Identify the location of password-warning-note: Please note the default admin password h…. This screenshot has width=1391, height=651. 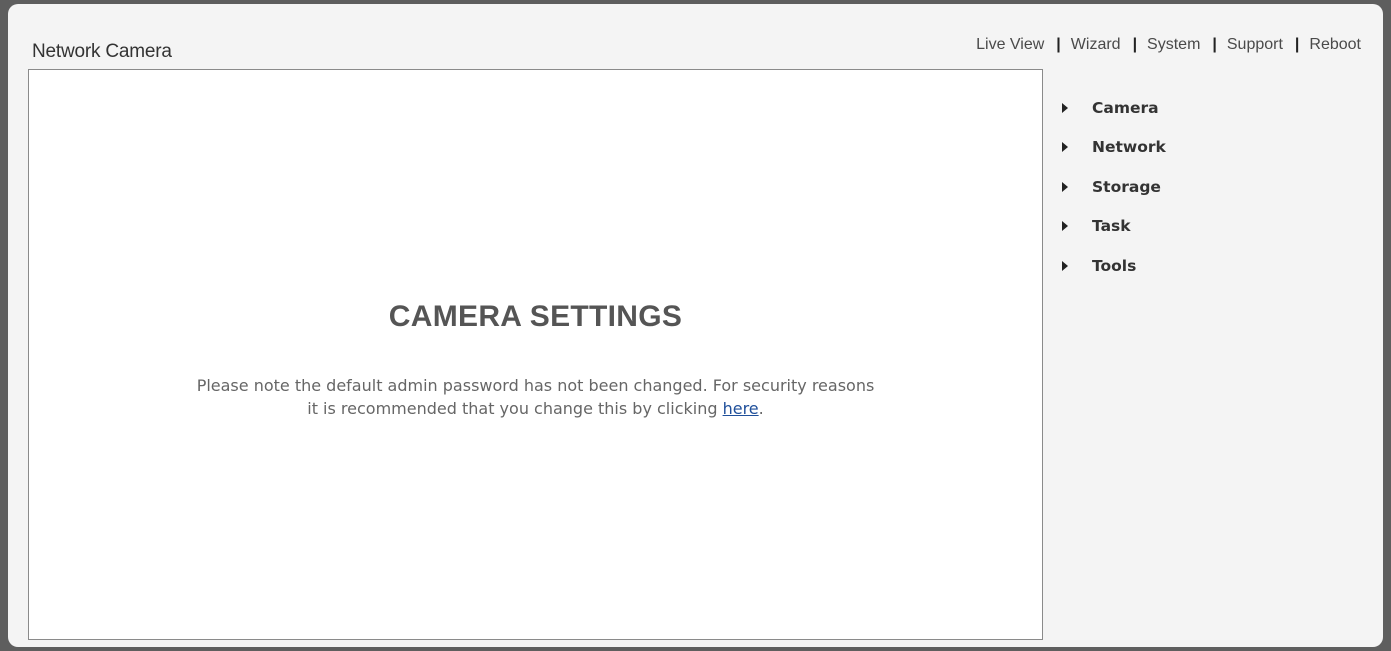
(535, 397).